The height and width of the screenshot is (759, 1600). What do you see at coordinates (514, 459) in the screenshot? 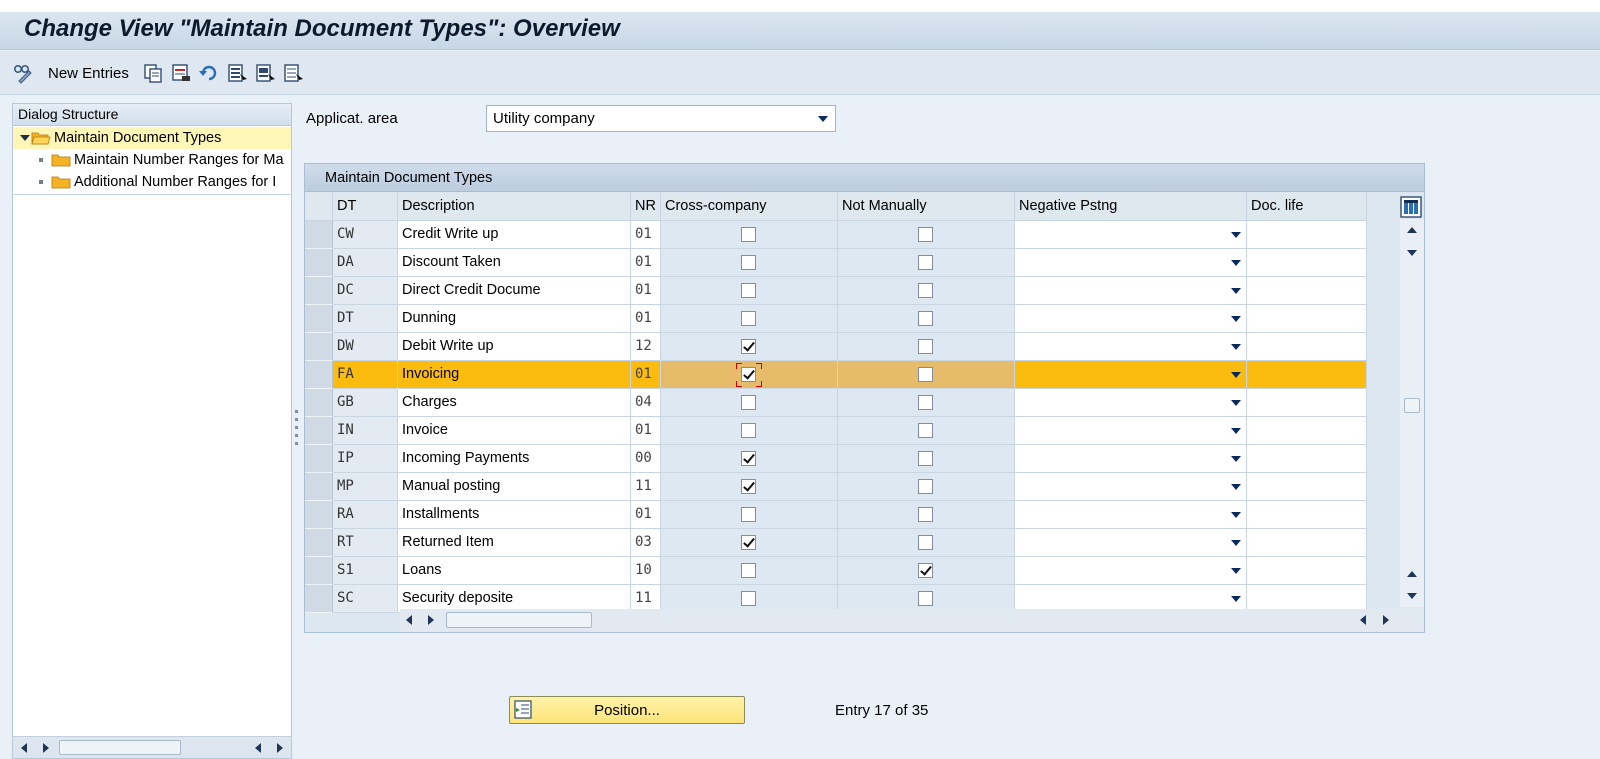
I see `cell-description: Incoming Payments` at bounding box center [514, 459].